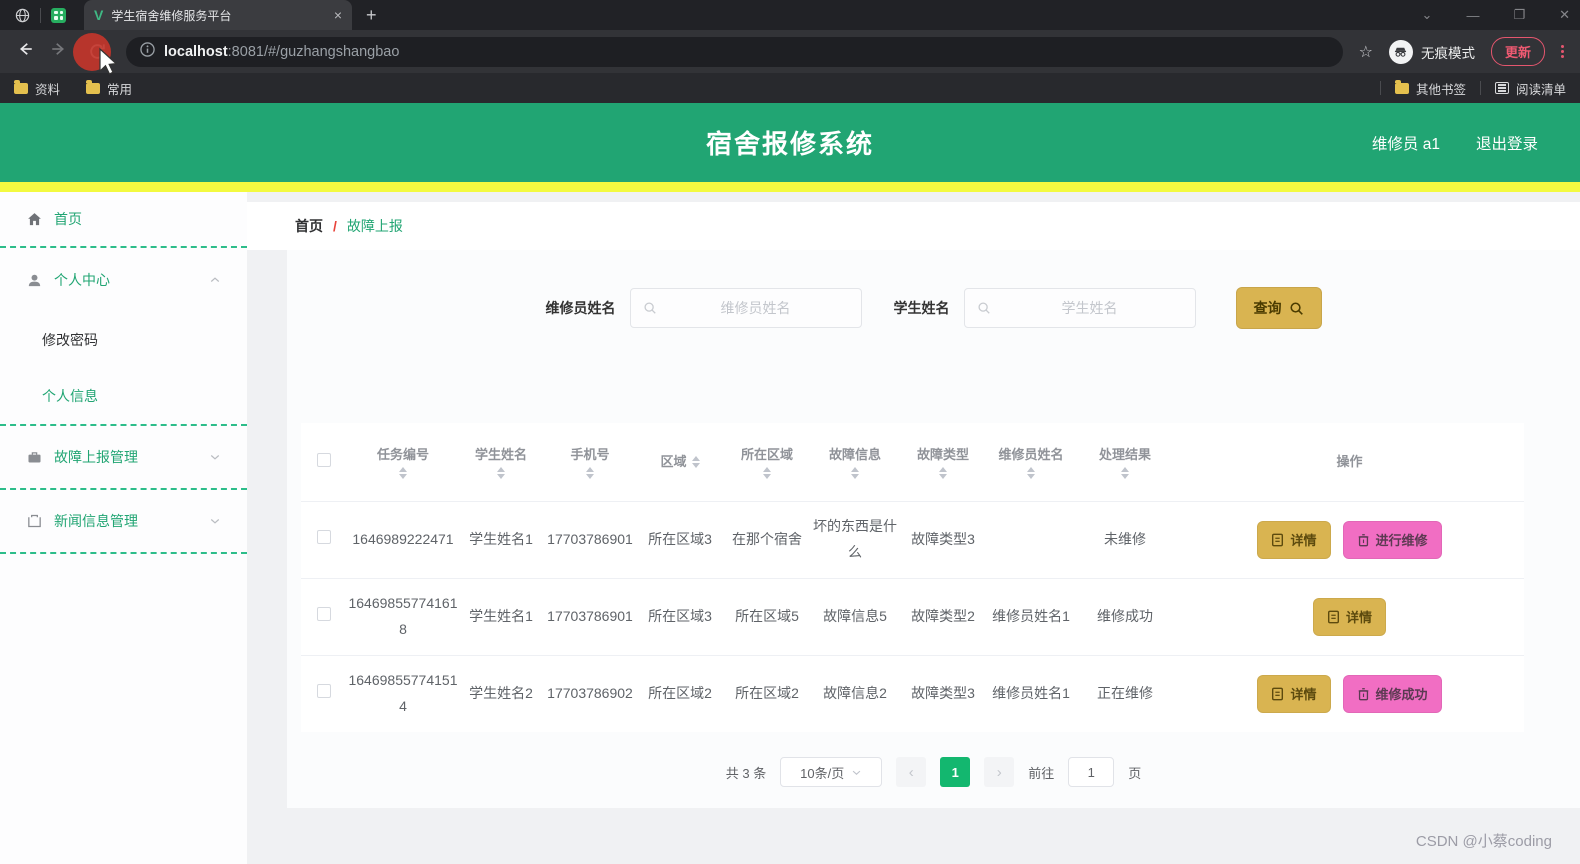  Describe the element at coordinates (37, 88) in the screenshot. I see `bookmark-folder-ziliao: 资料` at that location.